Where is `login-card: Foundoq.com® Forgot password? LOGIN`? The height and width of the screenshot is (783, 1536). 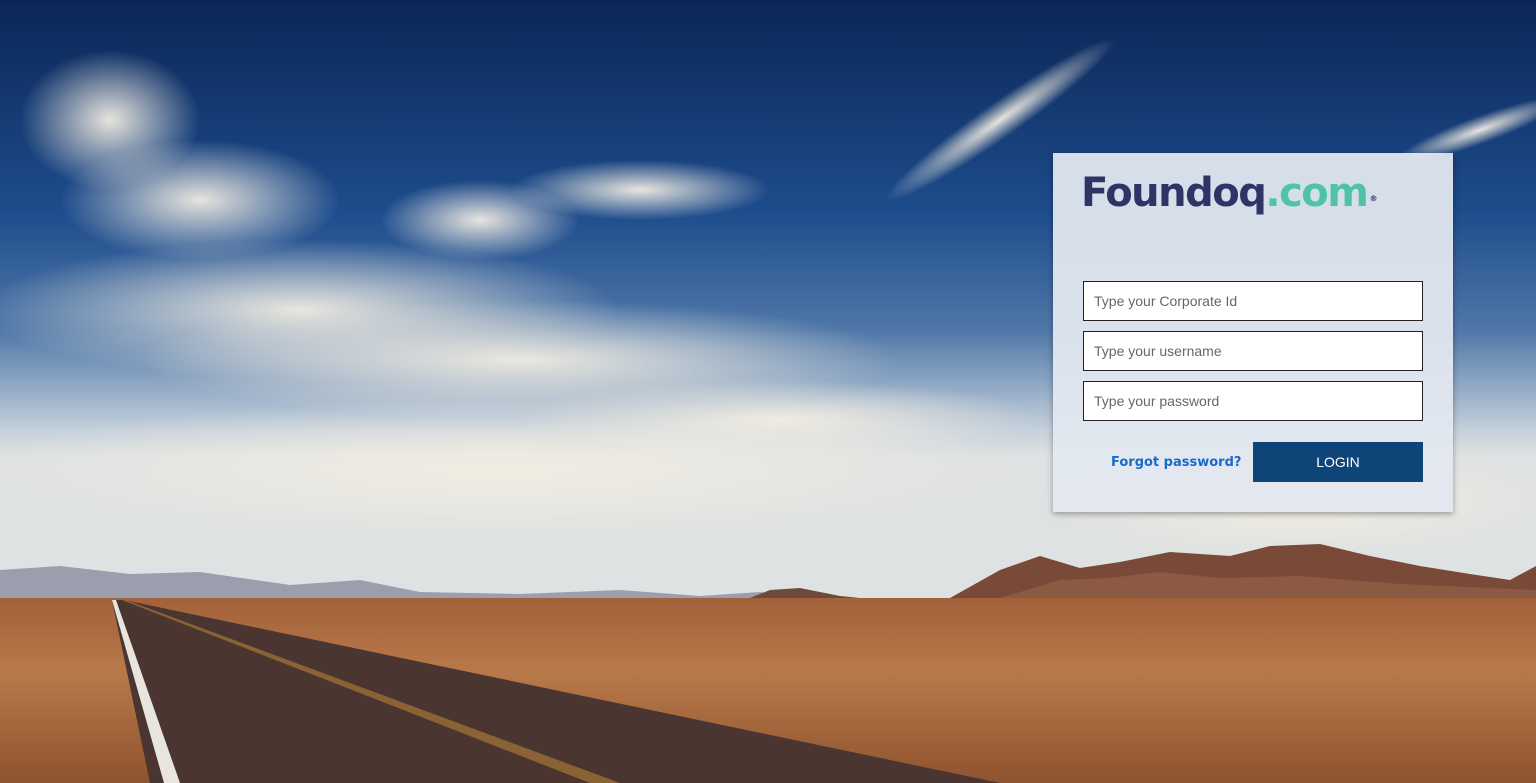
login-card: Foundoq.com® Forgot password? LOGIN is located at coordinates (1253, 332).